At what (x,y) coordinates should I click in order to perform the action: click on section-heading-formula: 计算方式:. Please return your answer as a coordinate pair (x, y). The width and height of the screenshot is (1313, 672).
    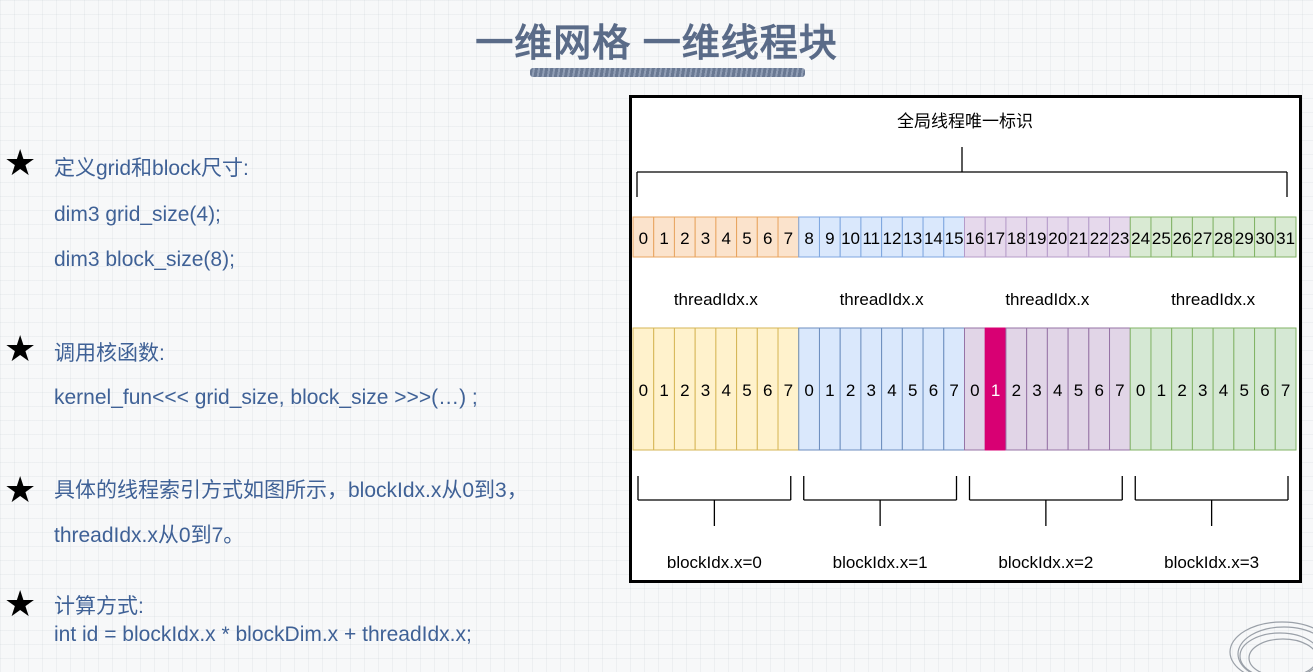
    Looking at the image, I should click on (99, 606).